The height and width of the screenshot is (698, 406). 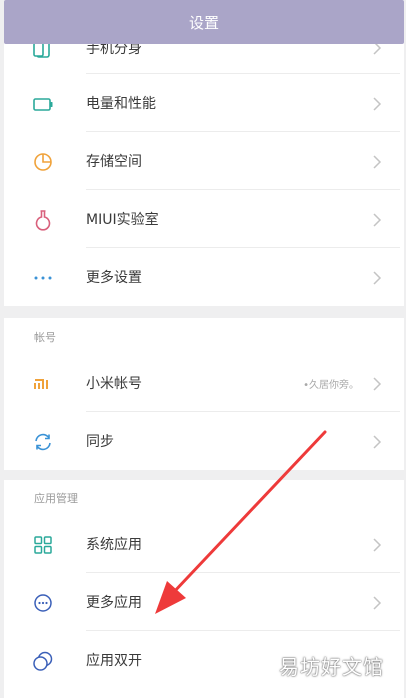 What do you see at coordinates (43, 603) in the screenshot?
I see `more-apps-icon` at bounding box center [43, 603].